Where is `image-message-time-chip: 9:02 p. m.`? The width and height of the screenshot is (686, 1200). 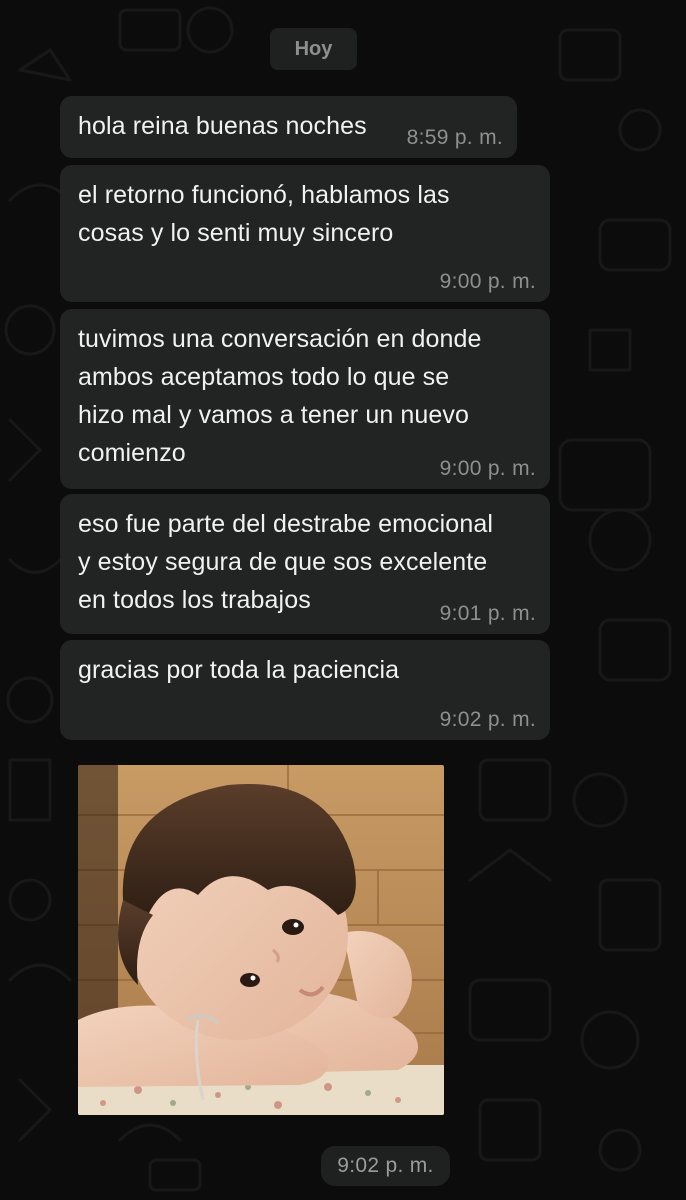
image-message-time-chip: 9:02 p. m. is located at coordinates (385, 1166).